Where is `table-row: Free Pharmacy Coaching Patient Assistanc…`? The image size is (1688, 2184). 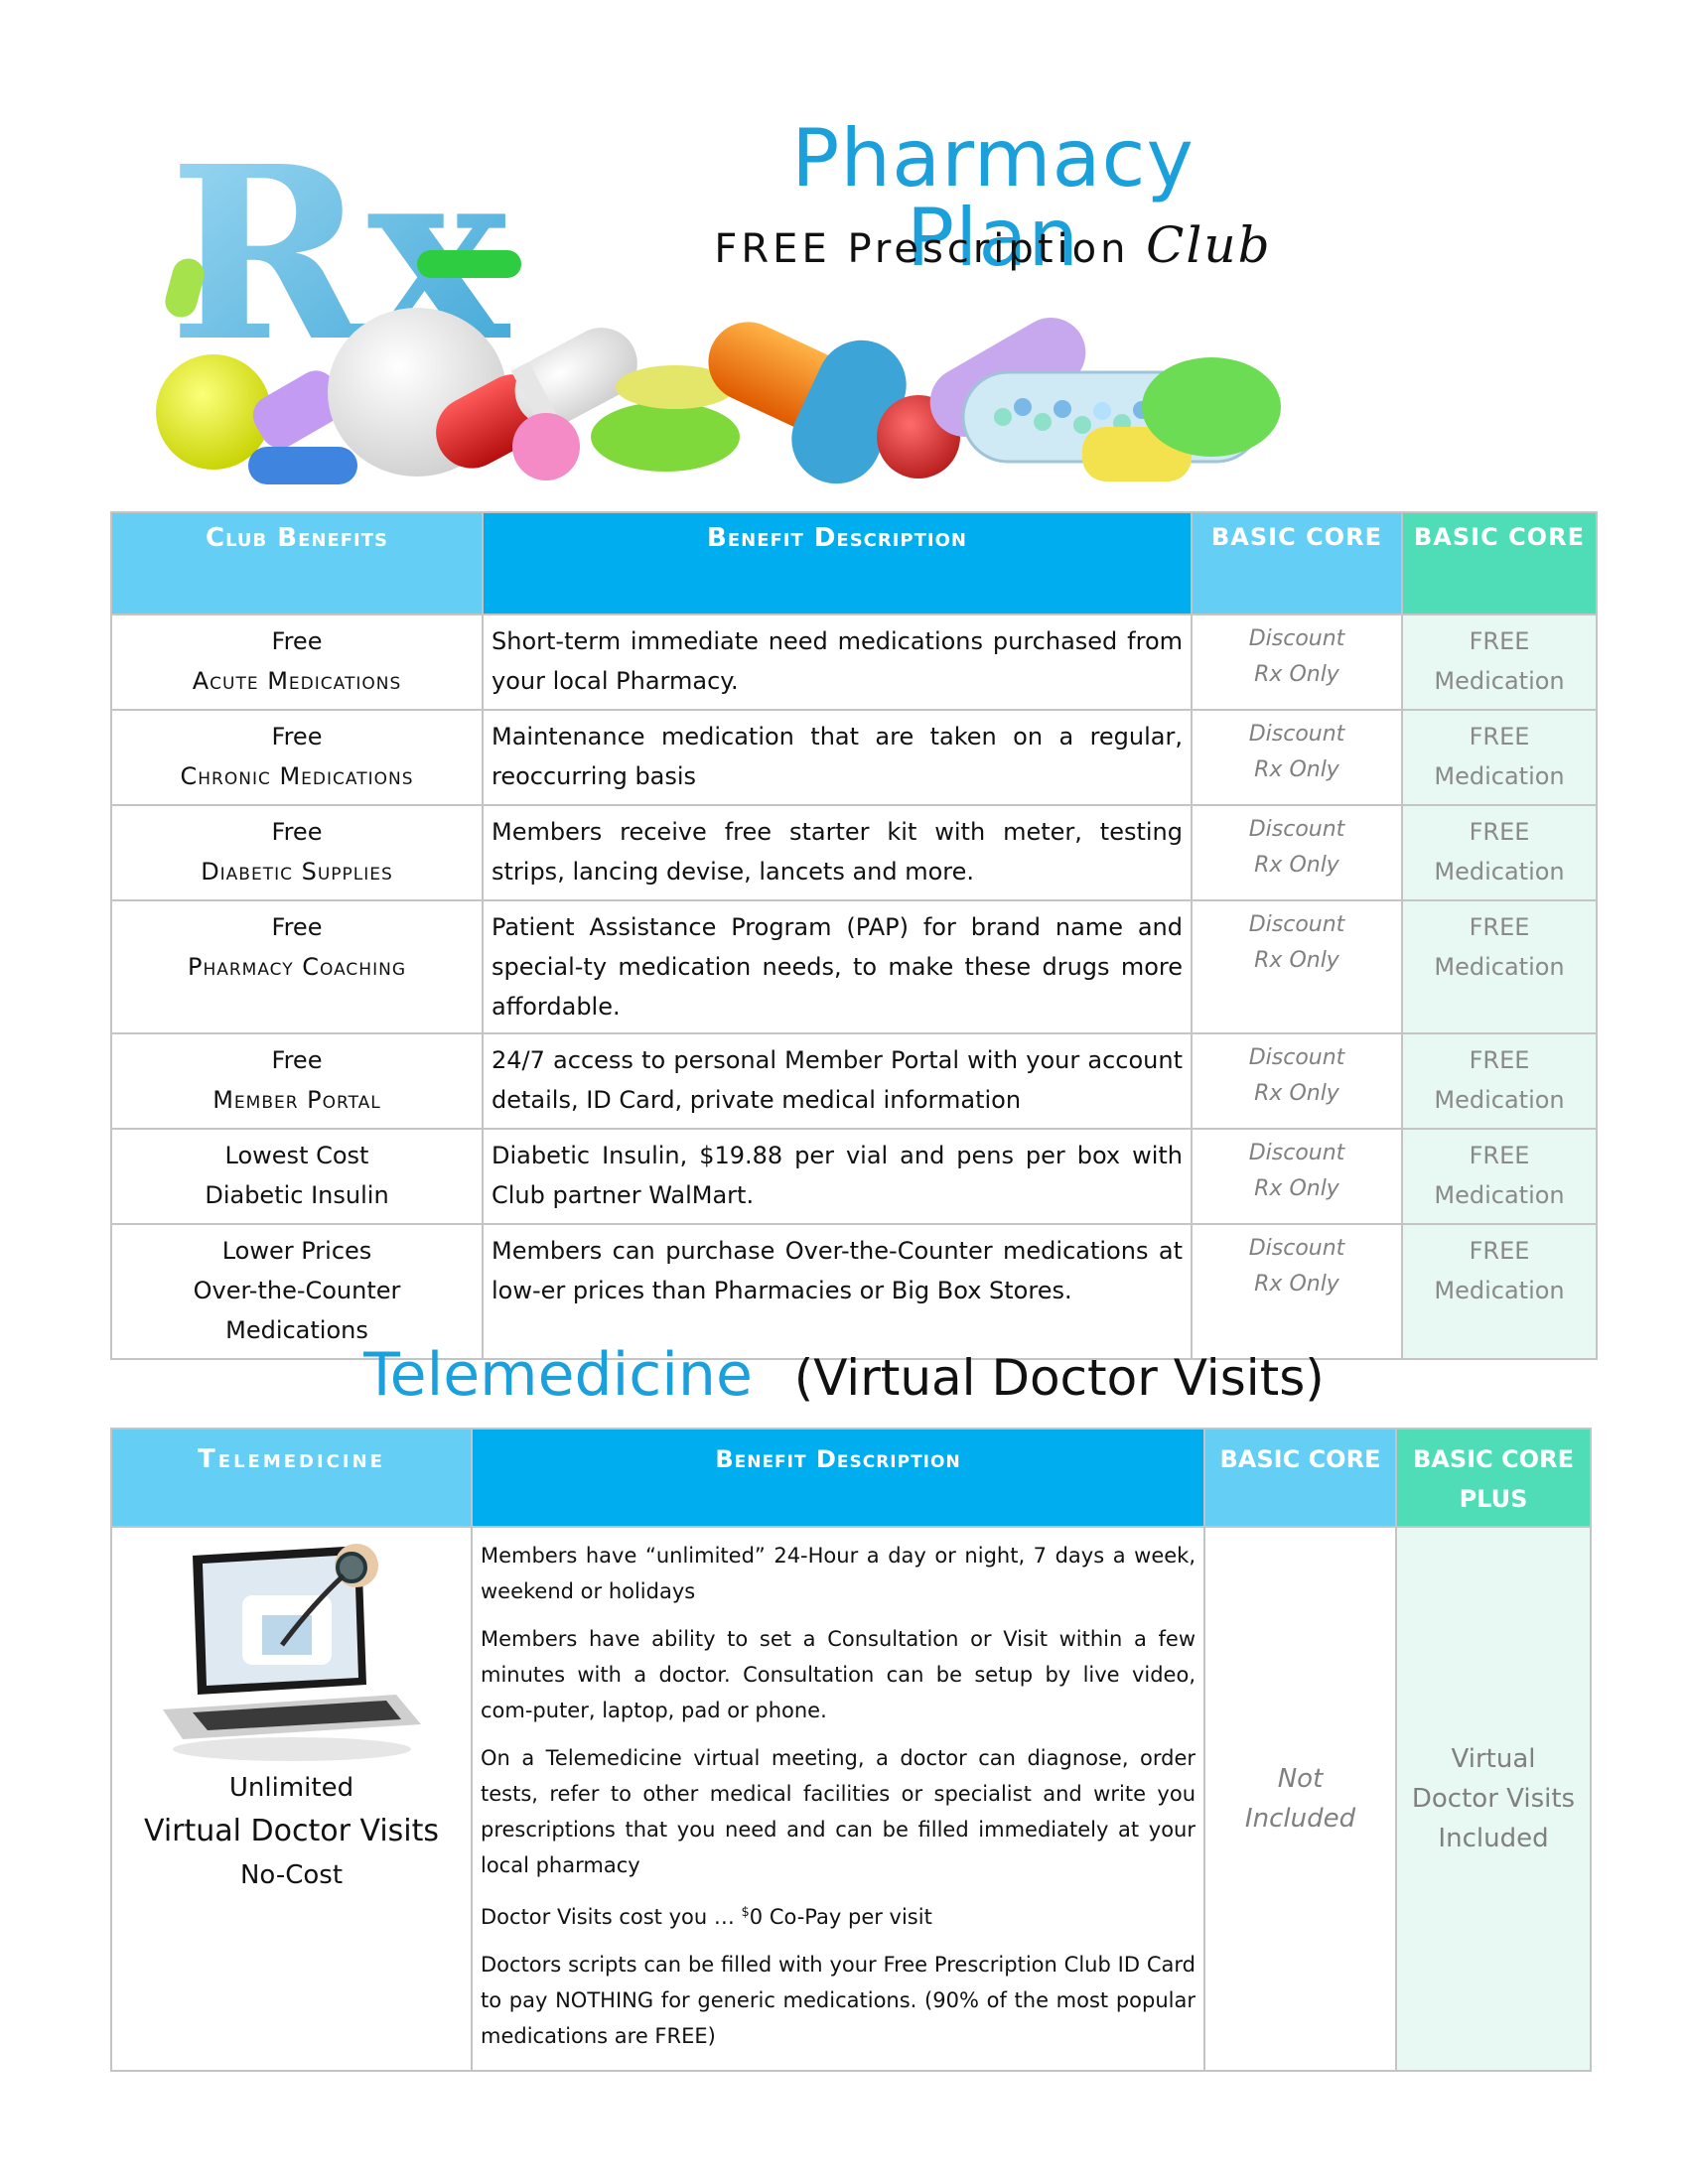 table-row: Free Pharmacy Coaching Patient Assistanc… is located at coordinates (854, 966).